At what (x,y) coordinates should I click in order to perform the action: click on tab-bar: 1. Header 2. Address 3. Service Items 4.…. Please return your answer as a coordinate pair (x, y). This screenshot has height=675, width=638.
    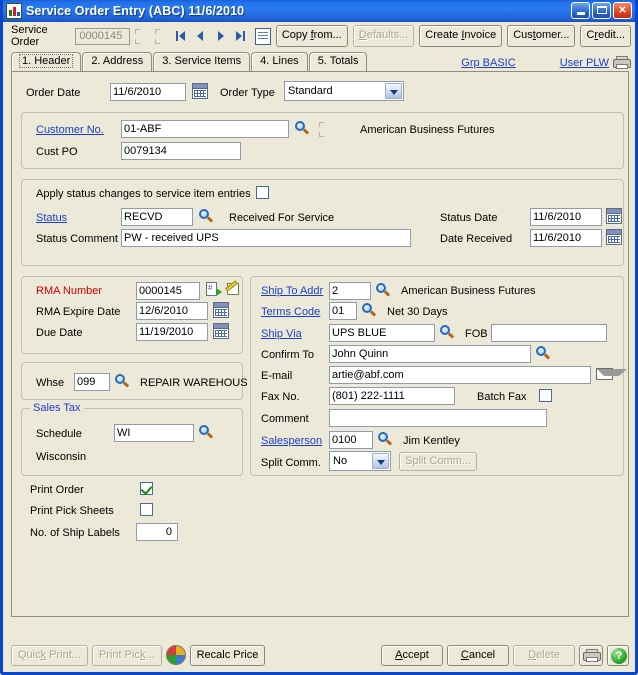
    Looking at the image, I should click on (321, 61).